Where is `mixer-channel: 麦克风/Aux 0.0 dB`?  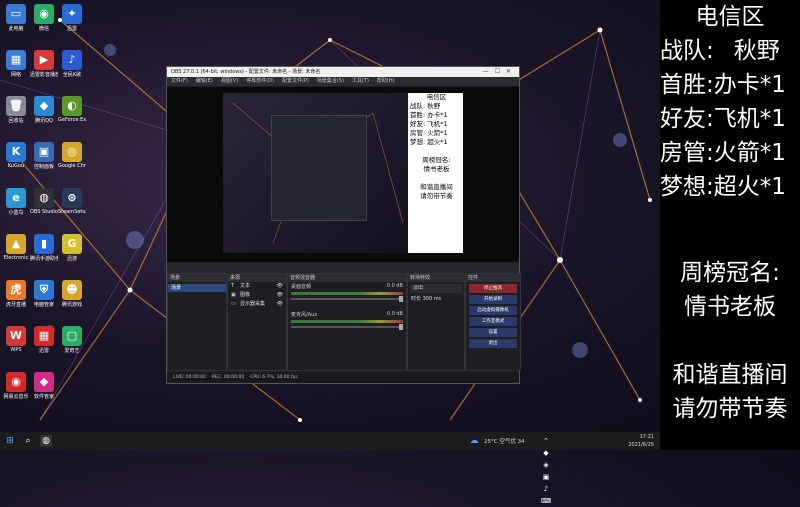
mixer-channel: 麦克风/Aux 0.0 dB is located at coordinates (347, 324).